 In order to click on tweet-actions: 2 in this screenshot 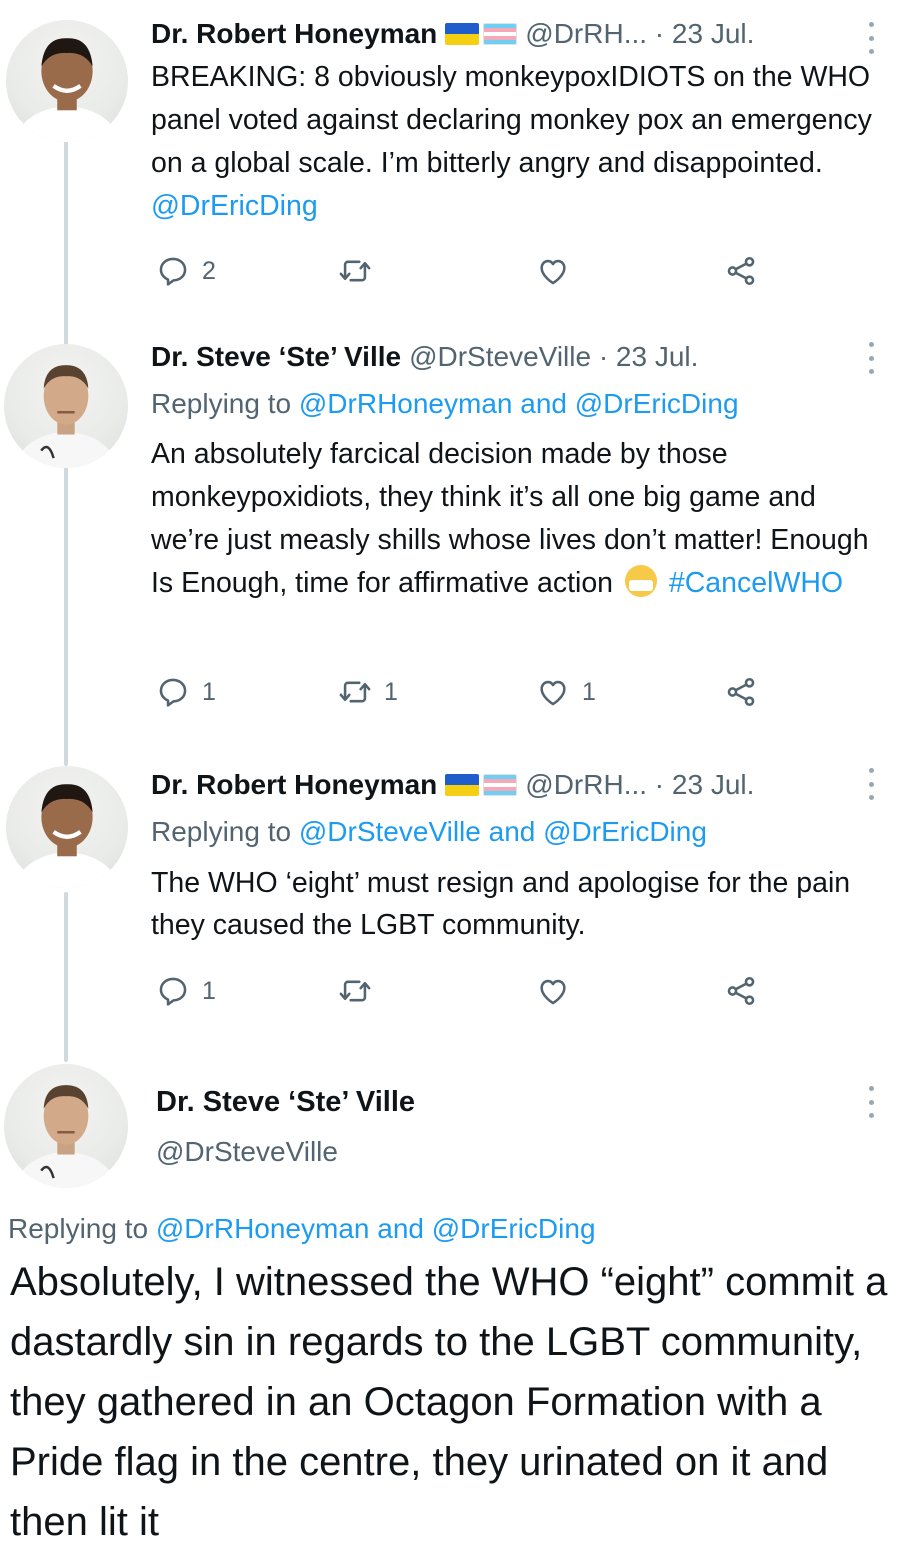, I will do `click(466, 271)`.